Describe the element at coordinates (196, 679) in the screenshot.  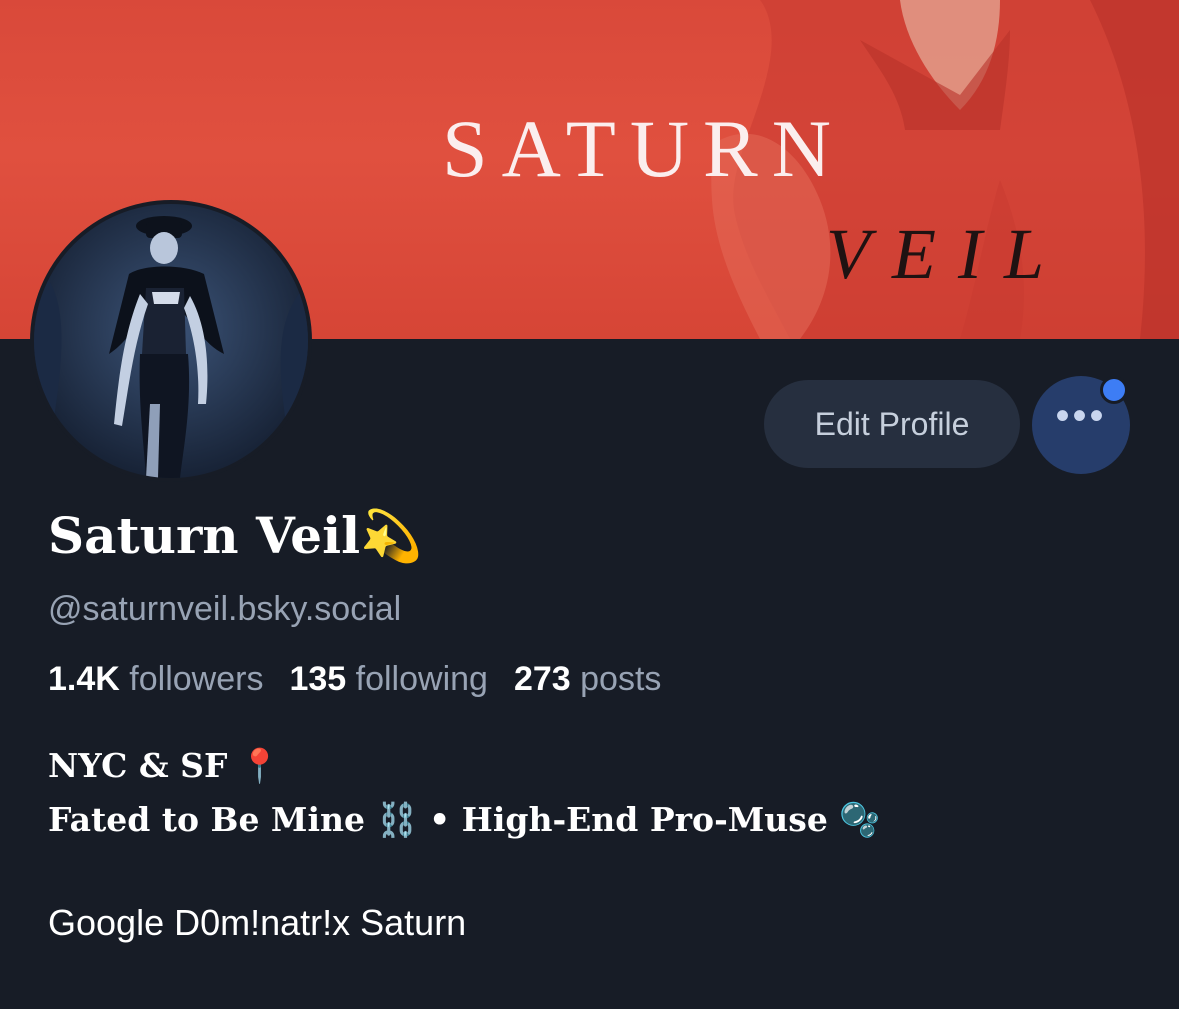
I see `followers-label: followers` at that location.